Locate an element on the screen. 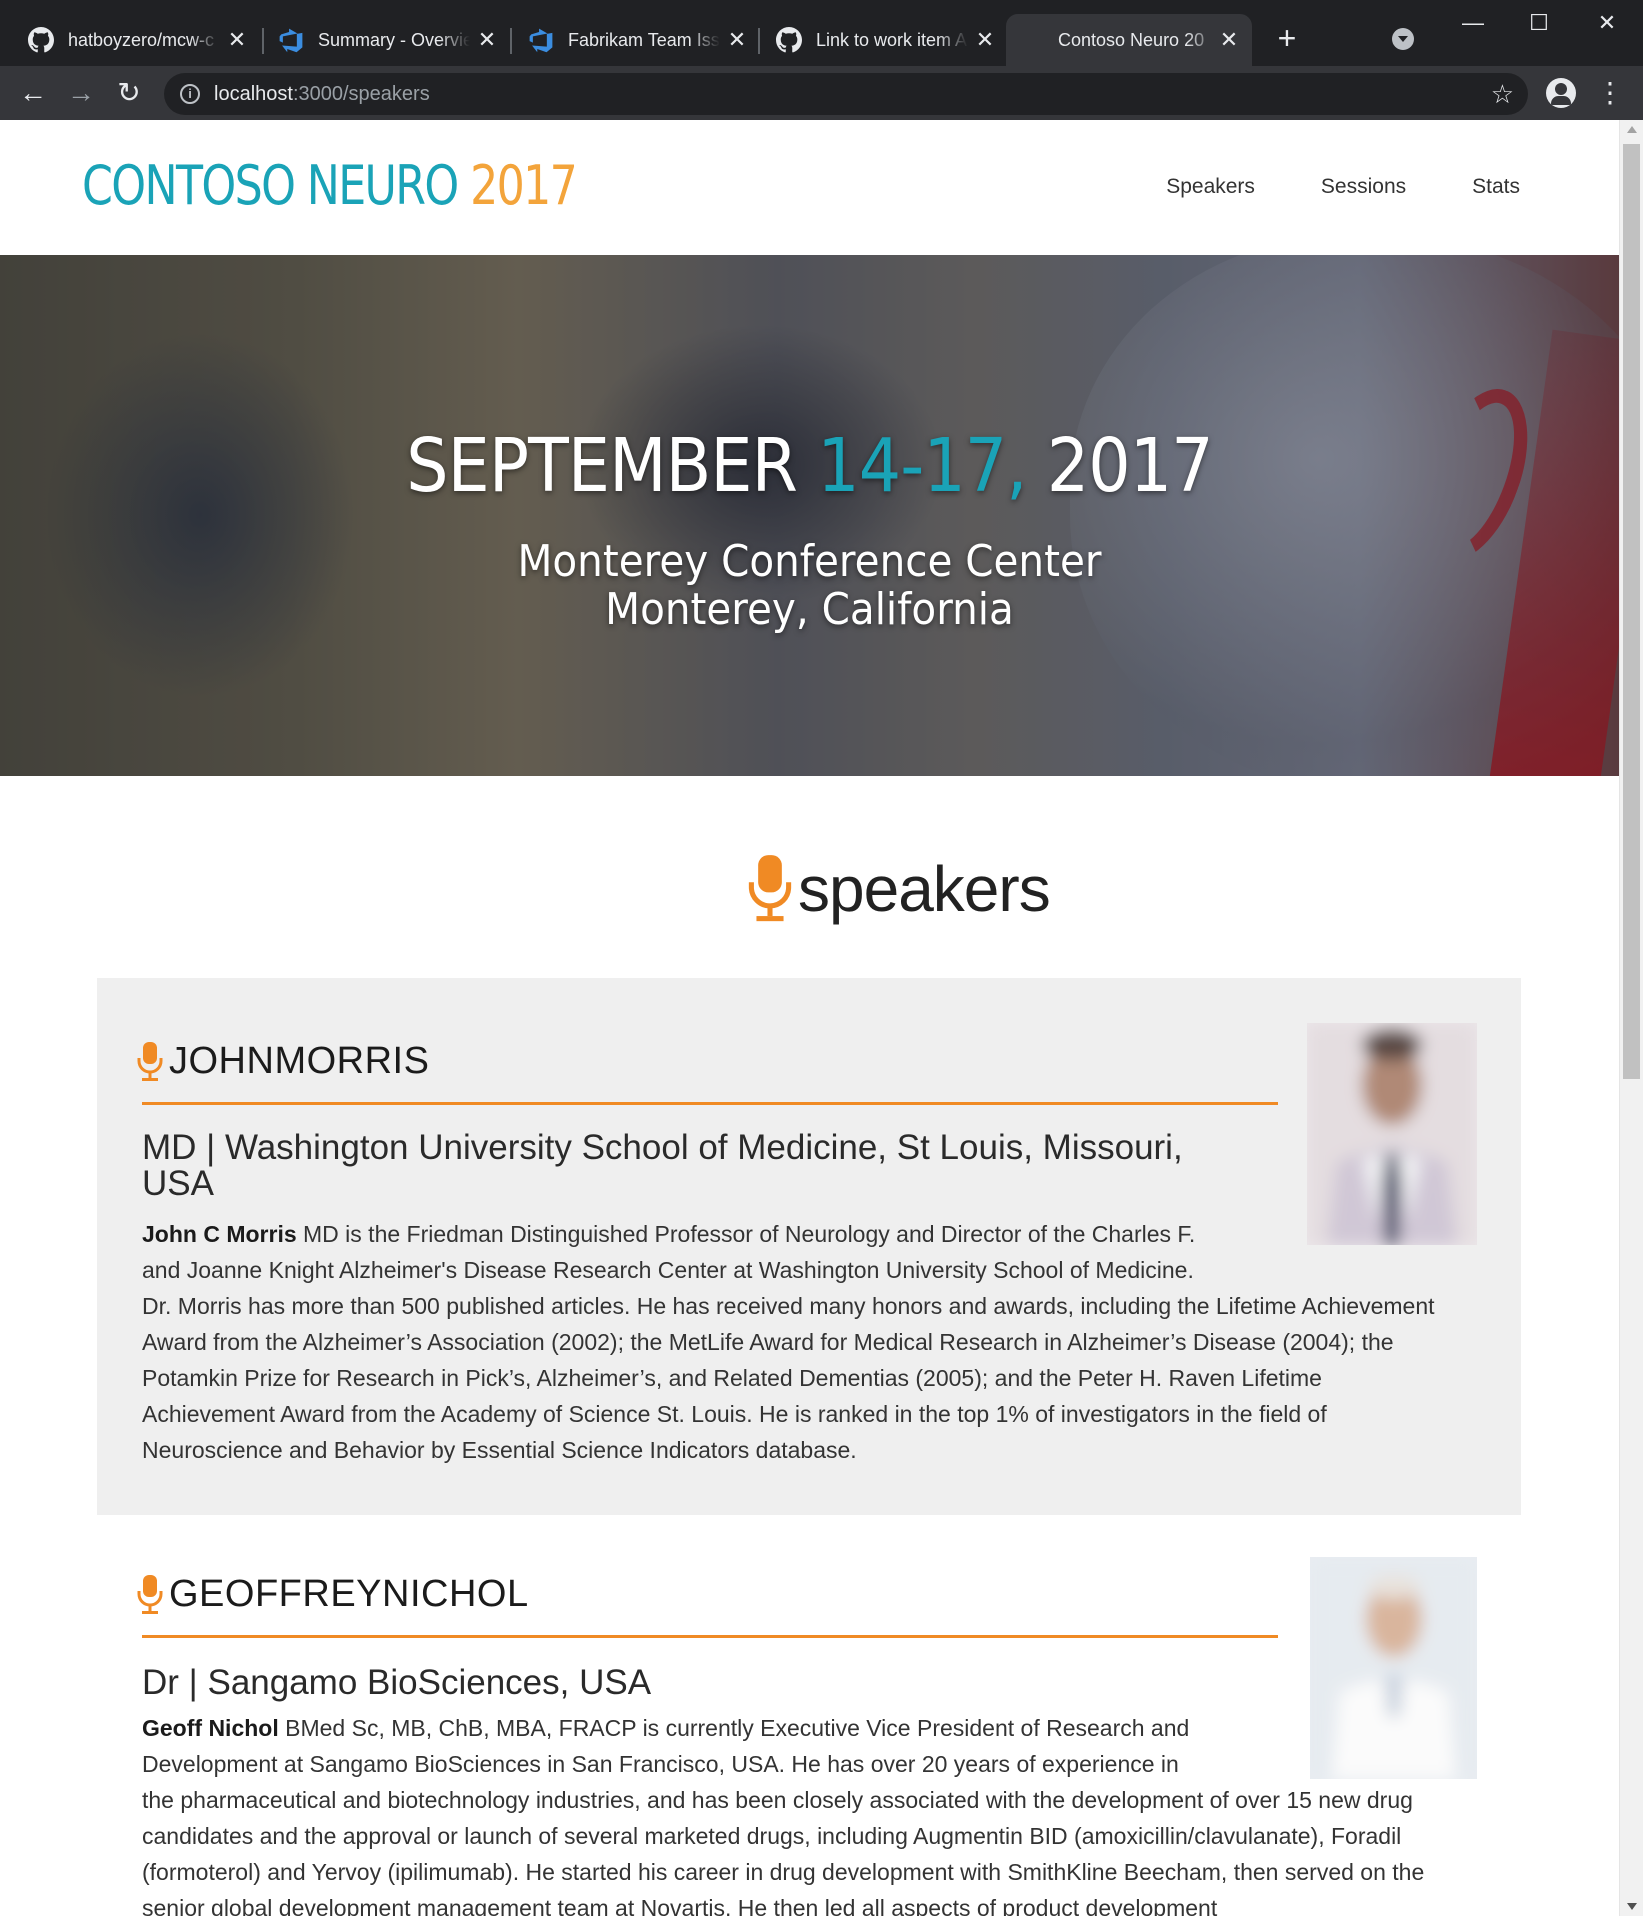 This screenshot has width=1643, height=1916. browser-tab: Fabrikam Team Issu ✕ is located at coordinates (630, 40).